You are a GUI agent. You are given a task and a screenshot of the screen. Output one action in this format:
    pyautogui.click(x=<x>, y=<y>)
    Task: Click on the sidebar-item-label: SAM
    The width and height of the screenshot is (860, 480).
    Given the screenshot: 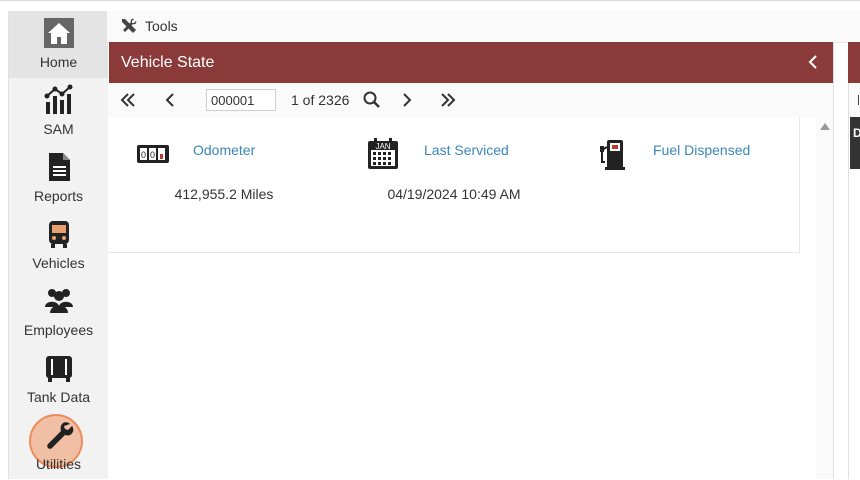 What is the action you would take?
    pyautogui.click(x=58, y=129)
    